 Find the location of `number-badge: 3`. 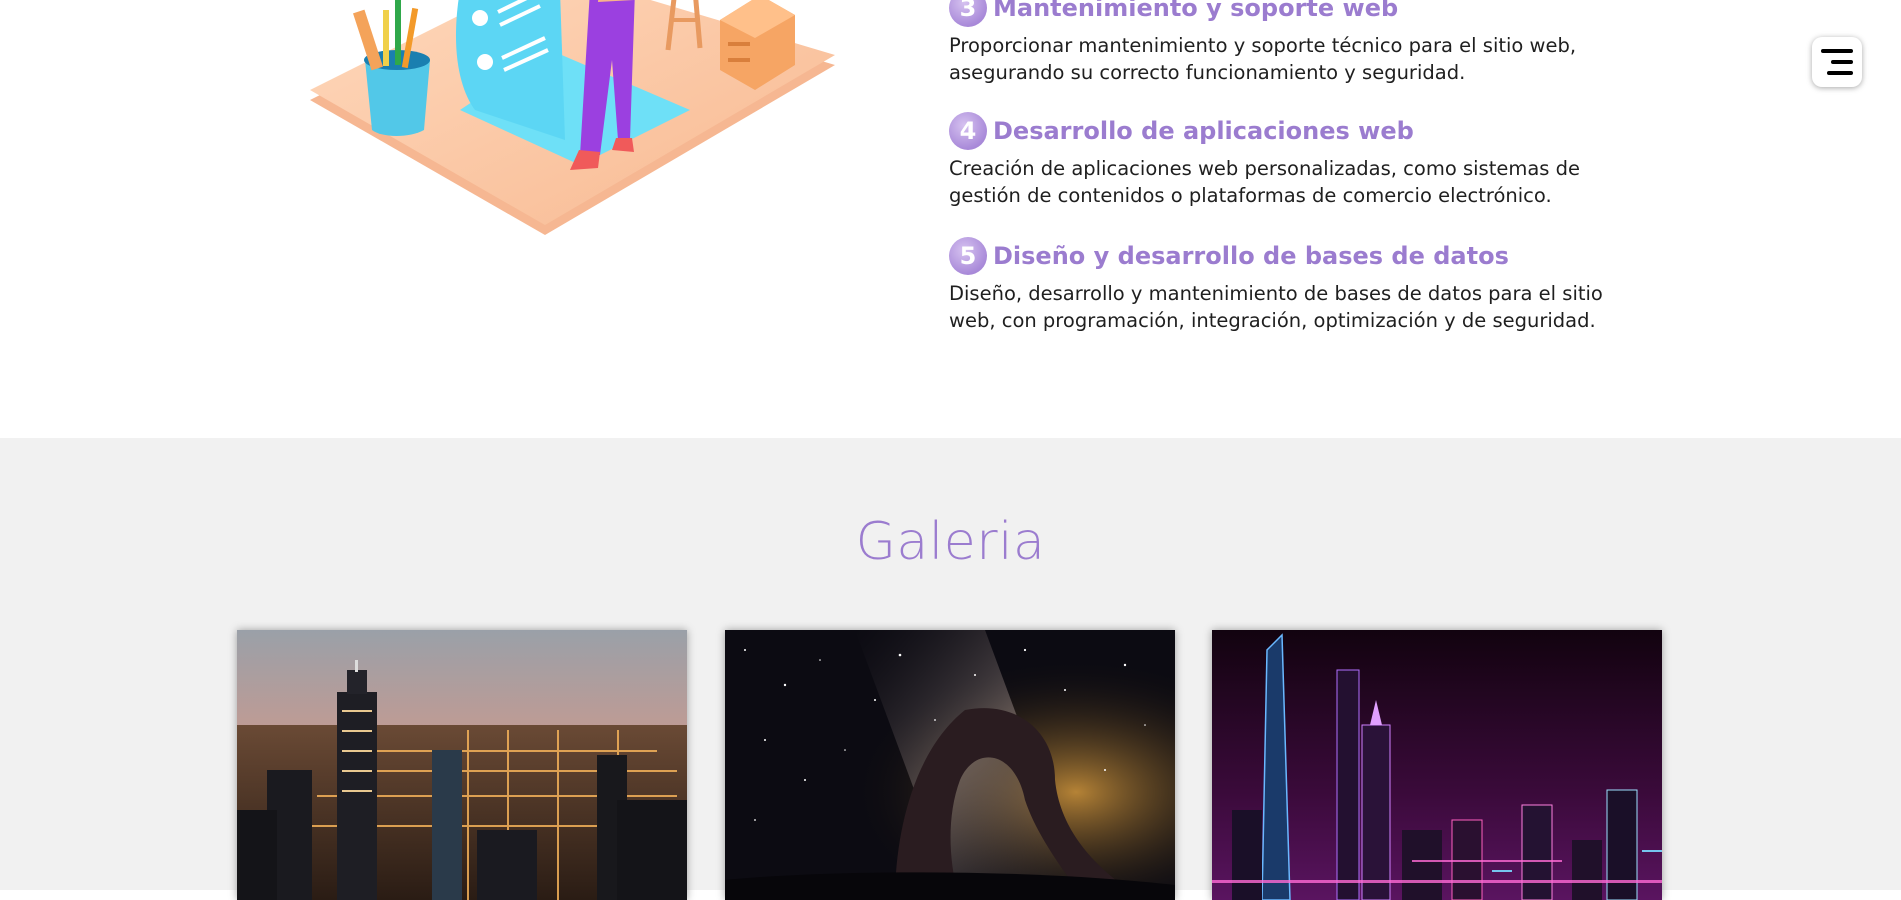

number-badge: 3 is located at coordinates (968, 13).